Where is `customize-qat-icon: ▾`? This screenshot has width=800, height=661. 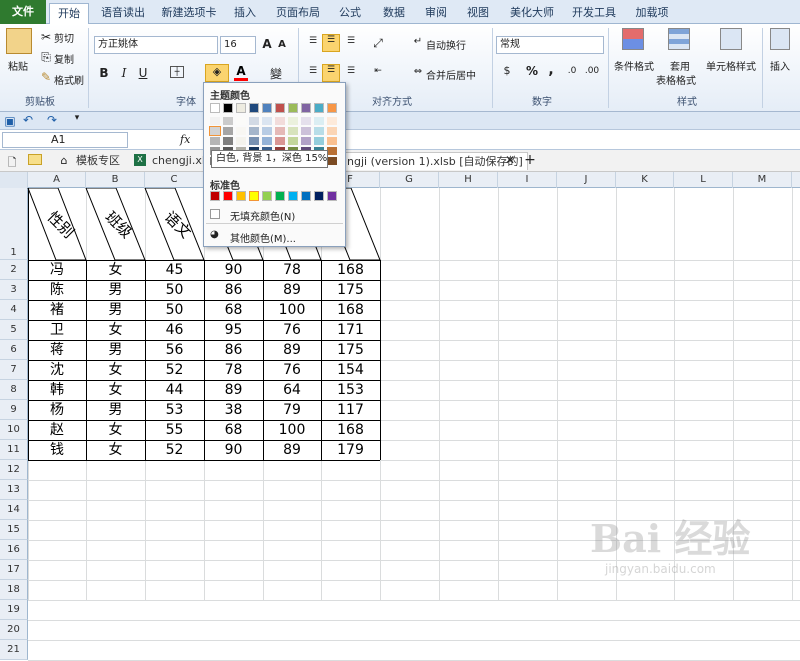 customize-qat-icon: ▾ is located at coordinates (77, 118).